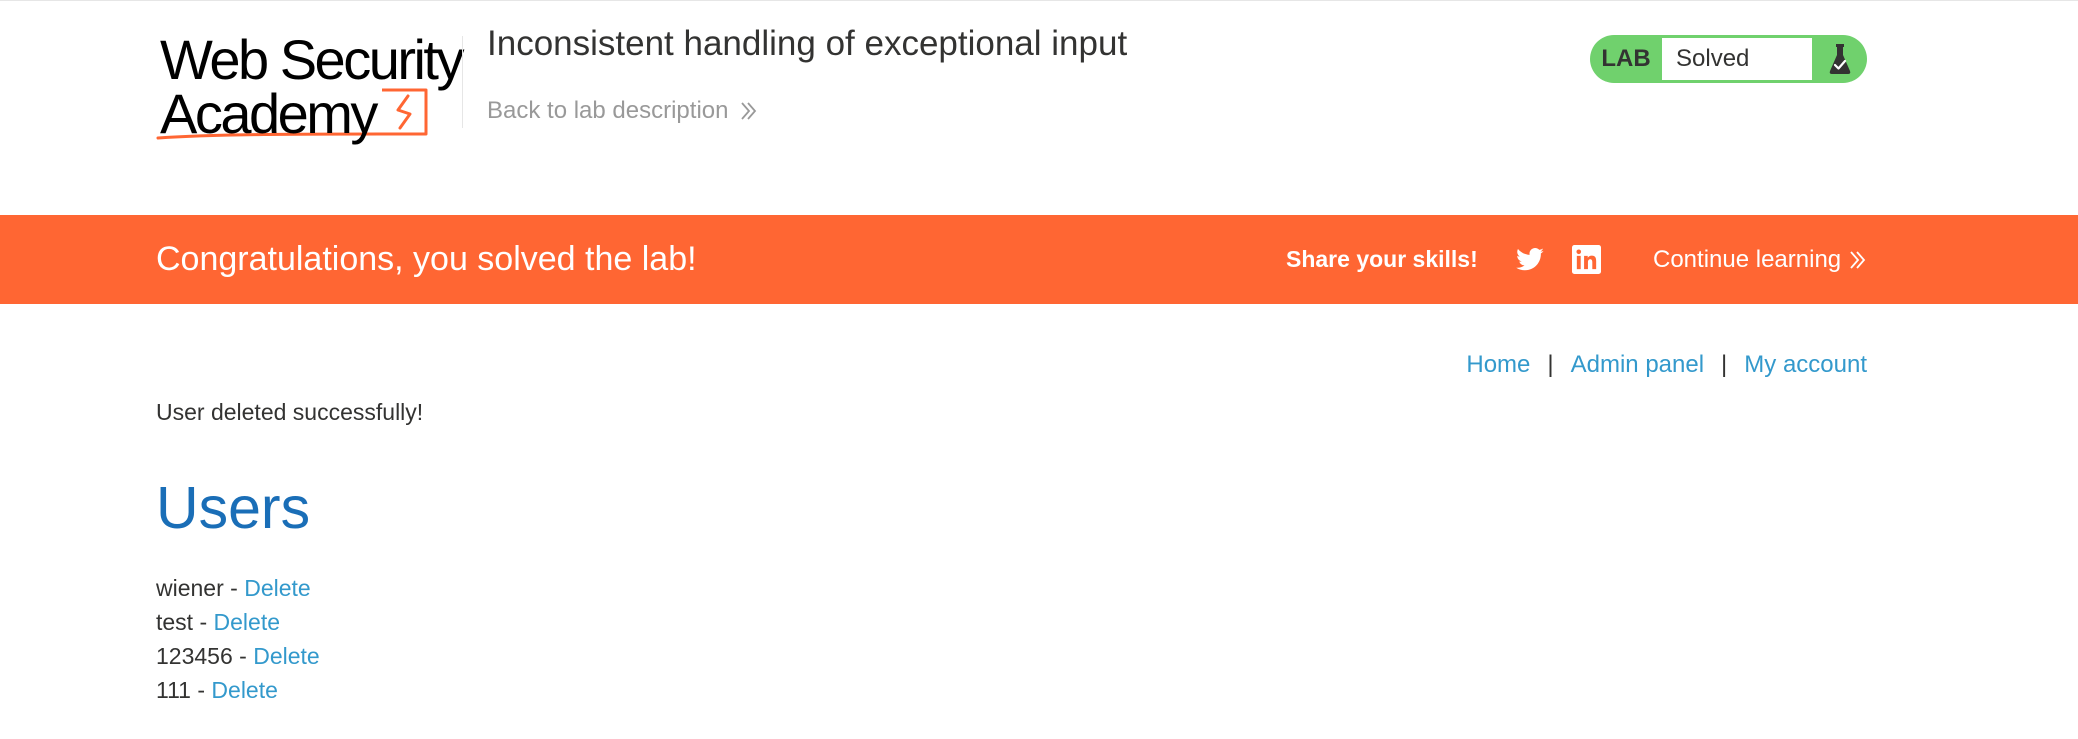  I want to click on linkedin-icon, so click(1586, 259).